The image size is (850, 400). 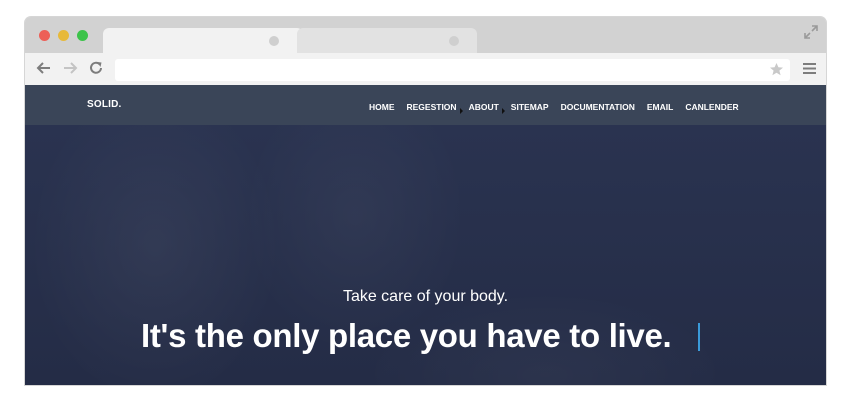 I want to click on close-window-button, so click(x=44, y=35).